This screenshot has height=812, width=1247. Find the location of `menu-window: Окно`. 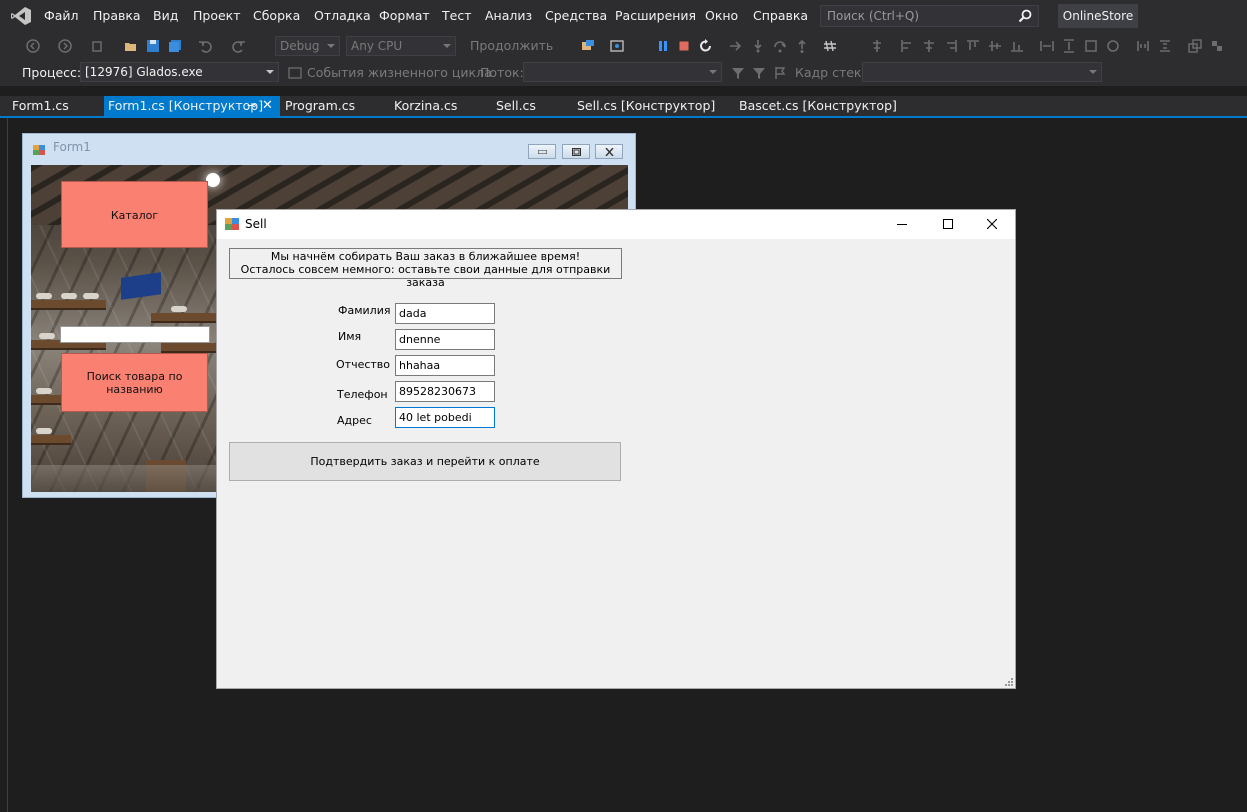

menu-window: Окно is located at coordinates (721, 16).